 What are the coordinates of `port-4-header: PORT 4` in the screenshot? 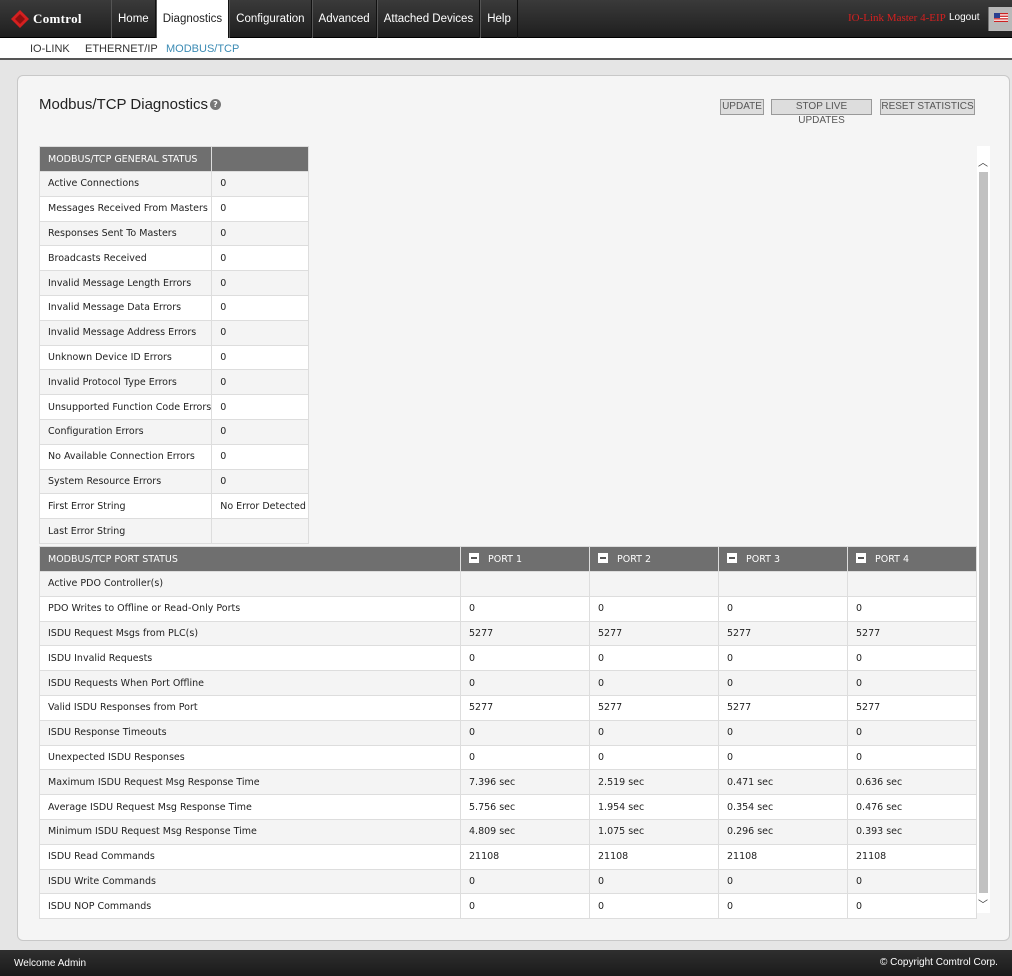 It's located at (912, 559).